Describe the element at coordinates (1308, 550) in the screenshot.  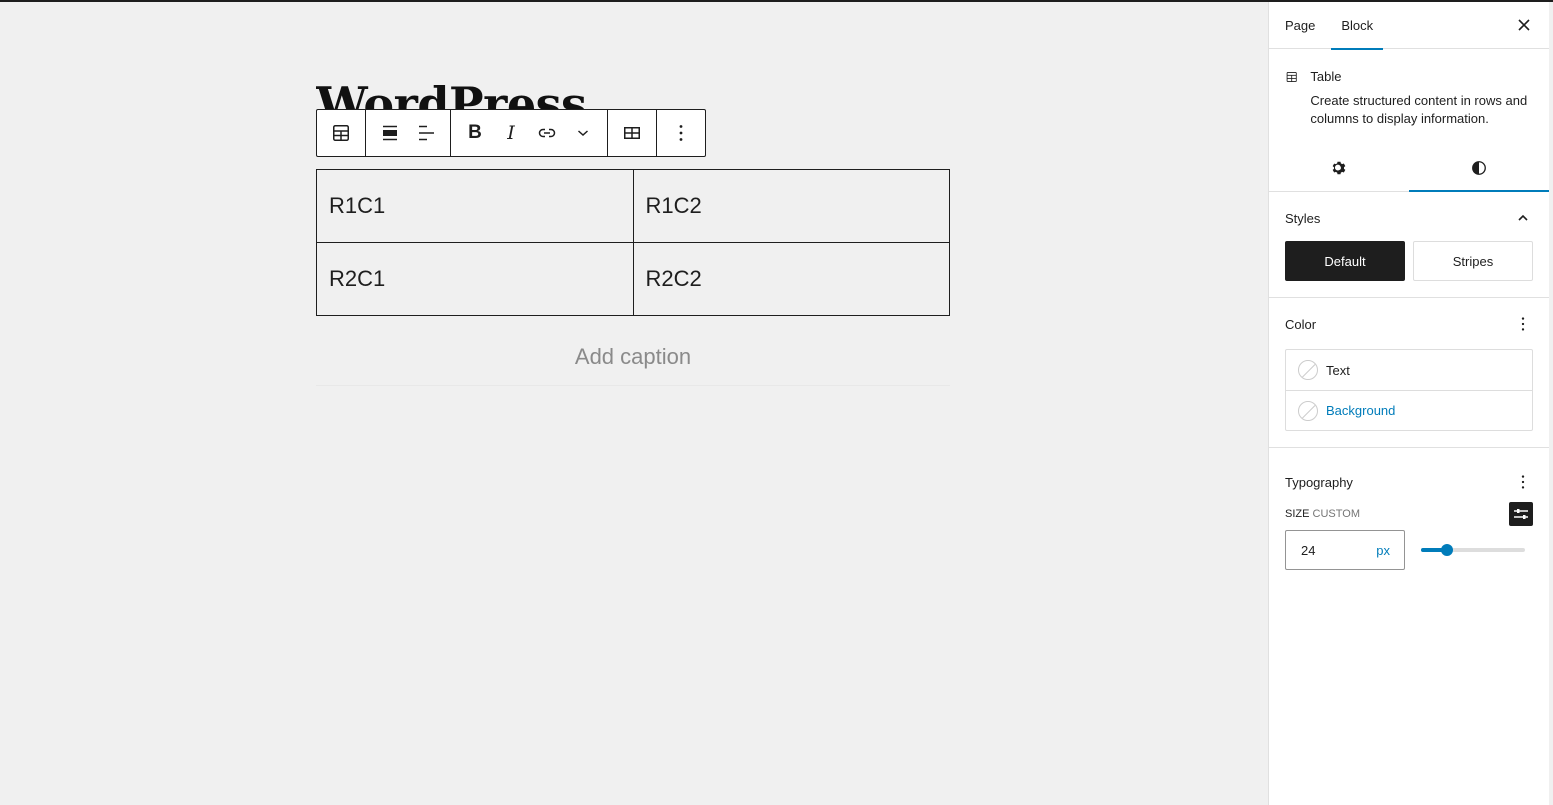
I see `font-size-value: 24` at that location.